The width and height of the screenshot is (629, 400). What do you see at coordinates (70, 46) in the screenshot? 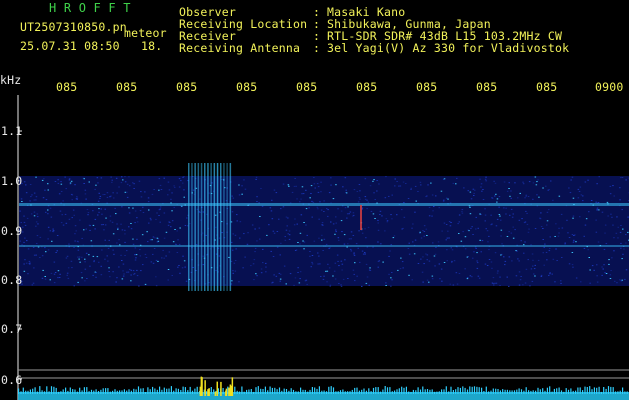
I see `datetime-label: 25.07.31 08:50` at bounding box center [70, 46].